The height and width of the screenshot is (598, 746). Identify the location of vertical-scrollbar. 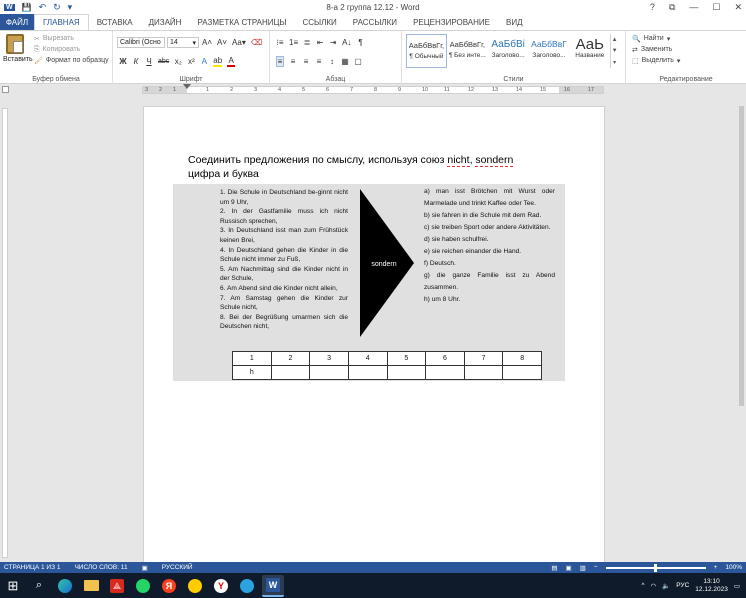
(741, 329).